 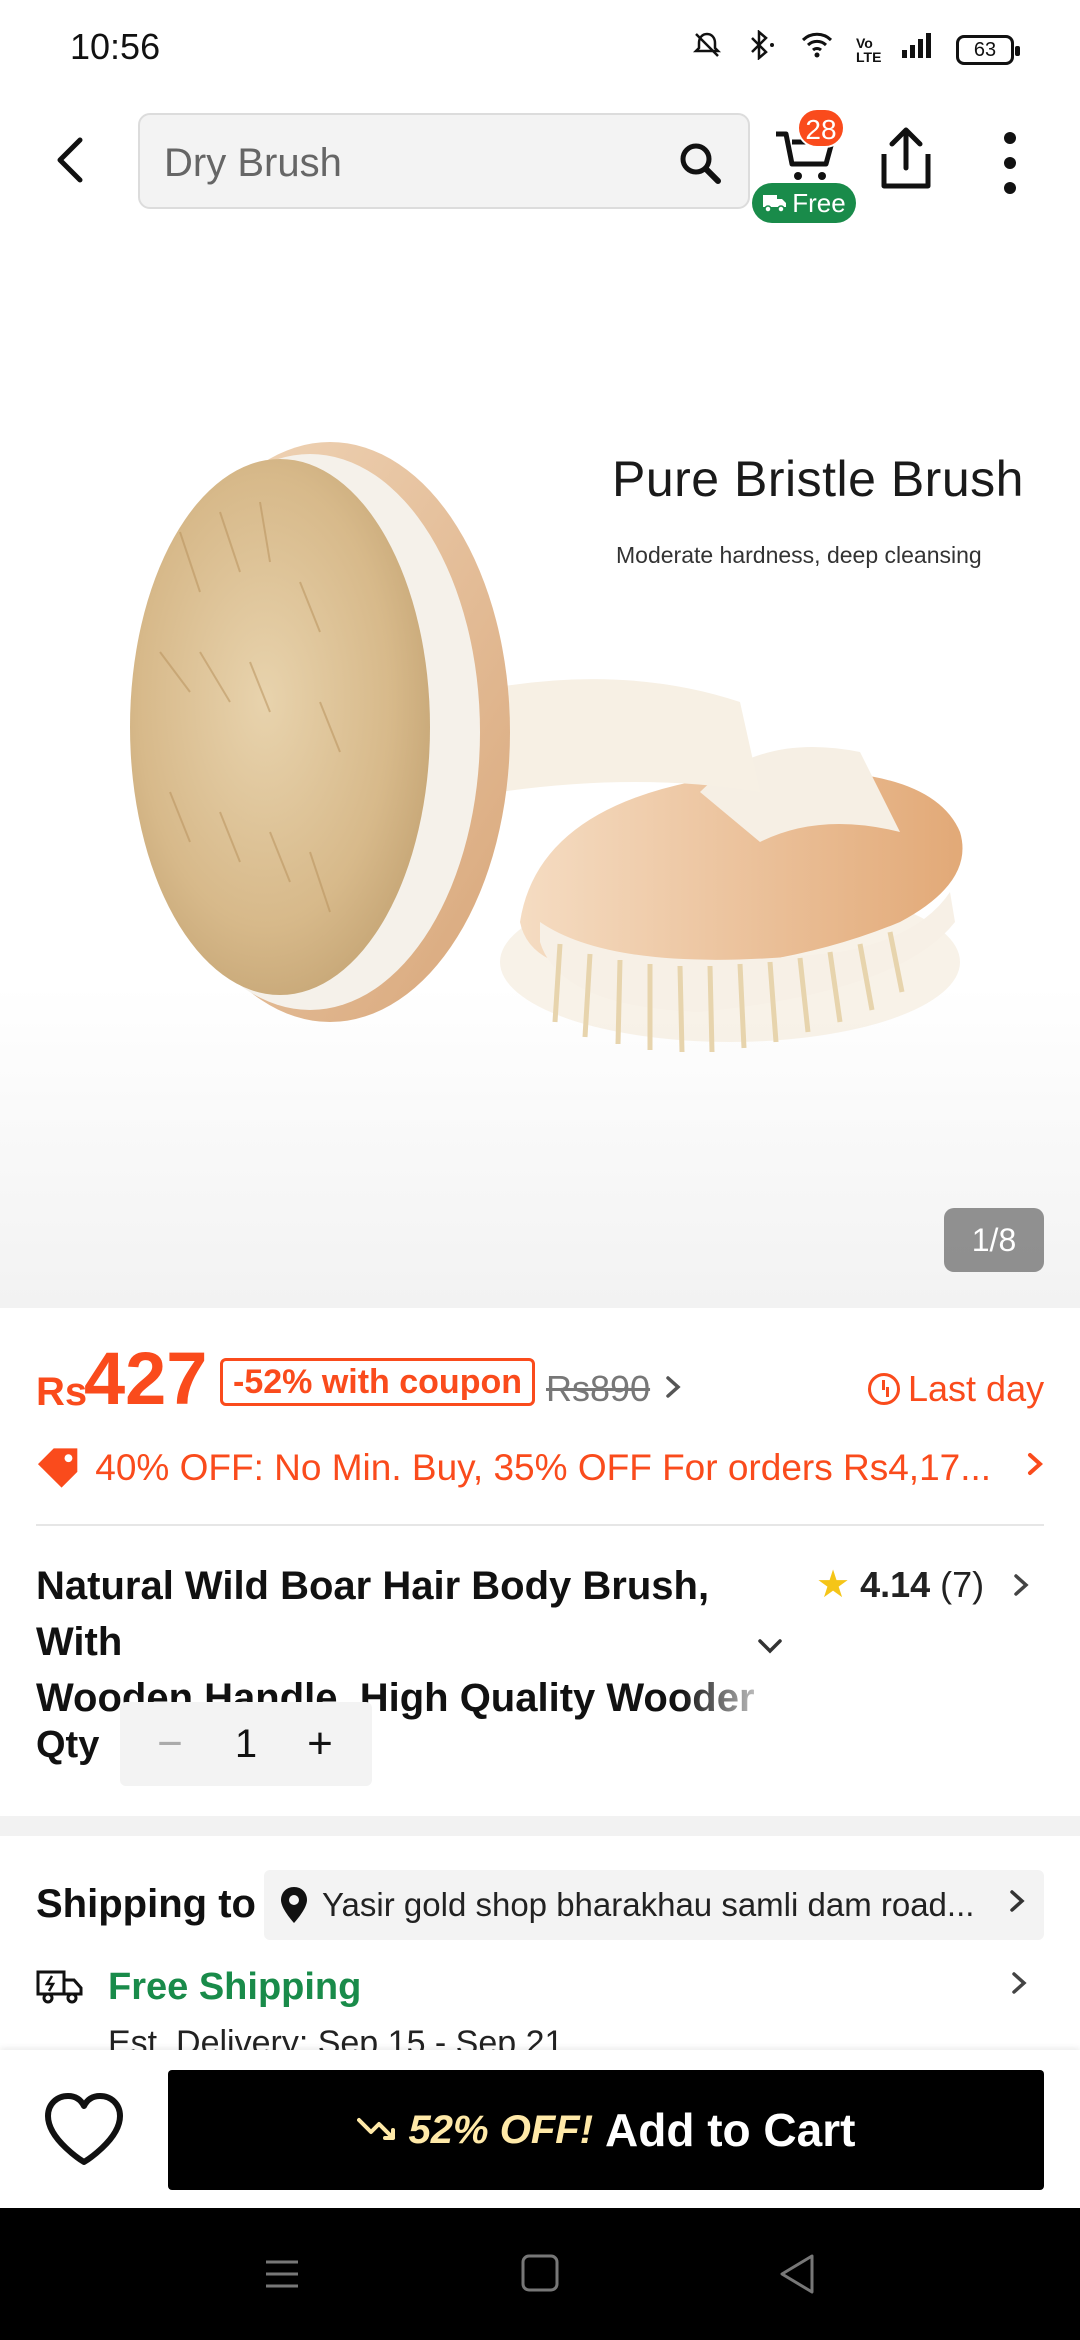 I want to click on deadline-label: Last day, so click(x=956, y=1389).